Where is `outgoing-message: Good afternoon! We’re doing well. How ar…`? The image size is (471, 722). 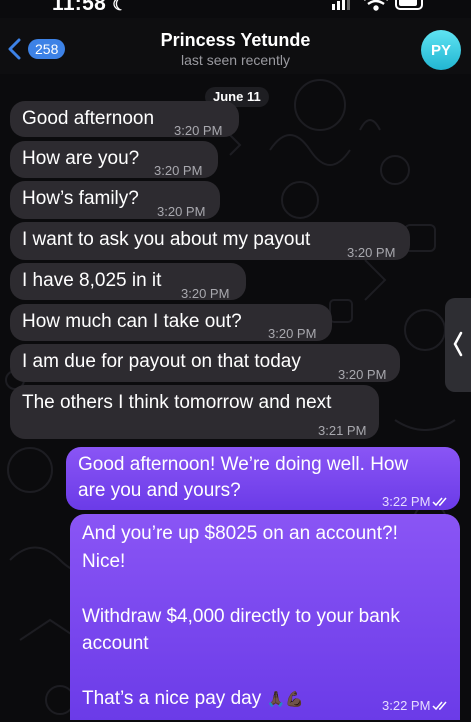 outgoing-message: Good afternoon! We’re doing well. How ar… is located at coordinates (263, 478).